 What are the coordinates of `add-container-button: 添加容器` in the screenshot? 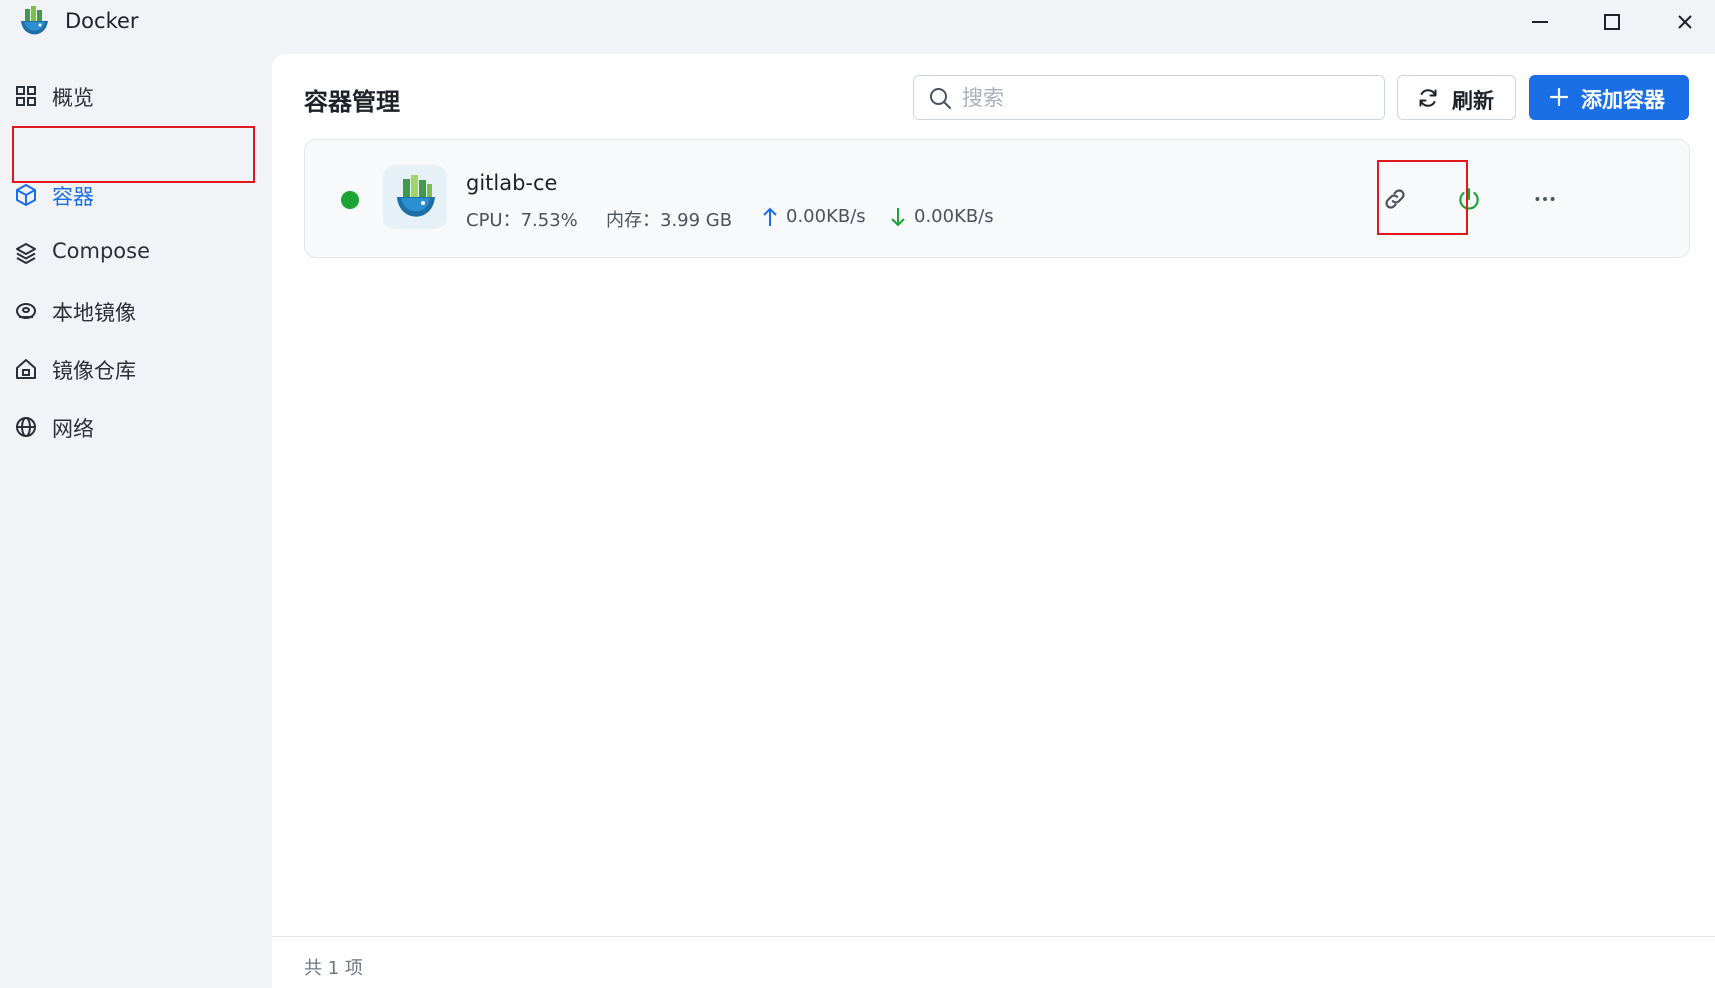 It's located at (1609, 97).